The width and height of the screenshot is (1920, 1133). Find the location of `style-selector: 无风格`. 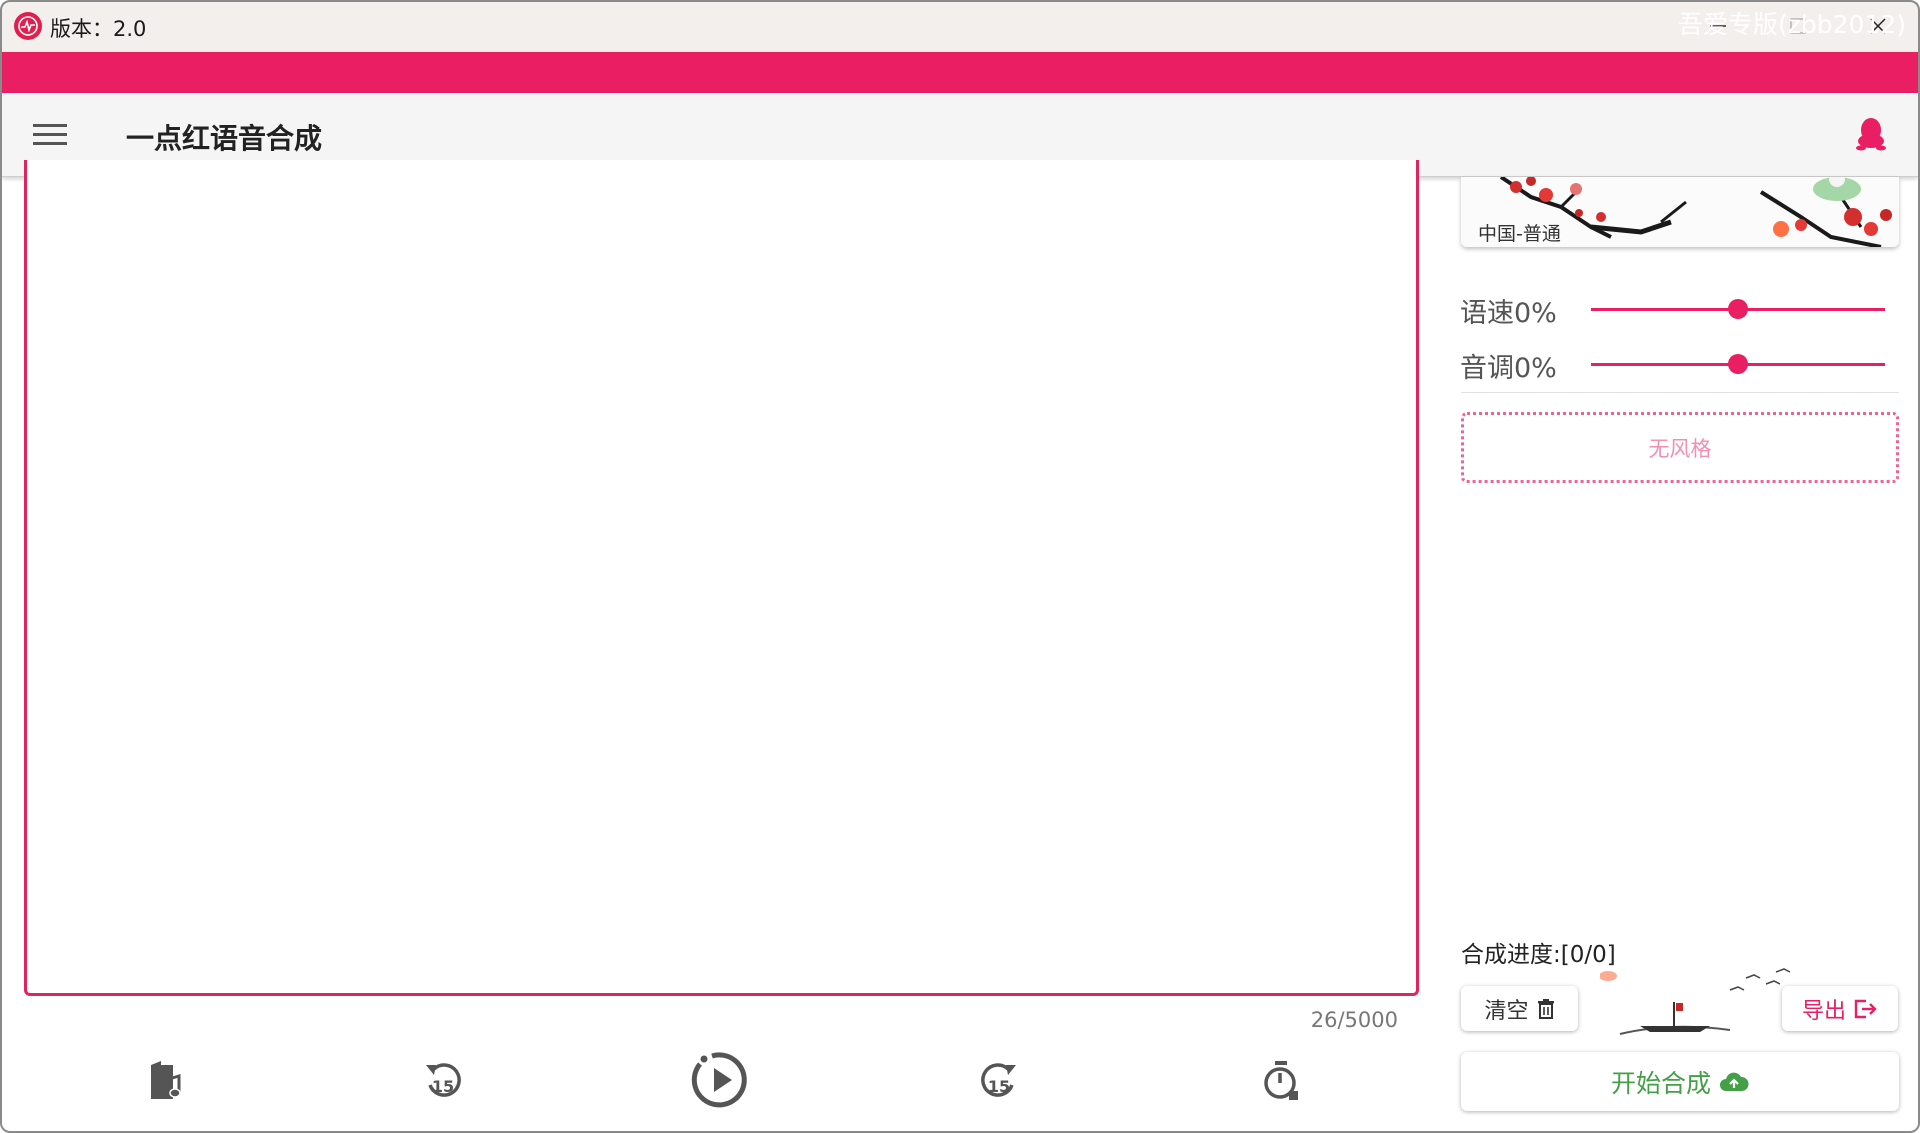

style-selector: 无风格 is located at coordinates (1680, 447).